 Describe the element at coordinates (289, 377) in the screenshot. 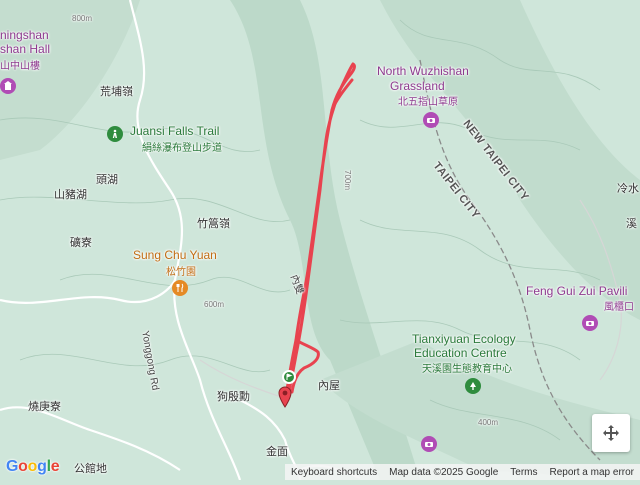

I see `start-flag-icon` at that location.